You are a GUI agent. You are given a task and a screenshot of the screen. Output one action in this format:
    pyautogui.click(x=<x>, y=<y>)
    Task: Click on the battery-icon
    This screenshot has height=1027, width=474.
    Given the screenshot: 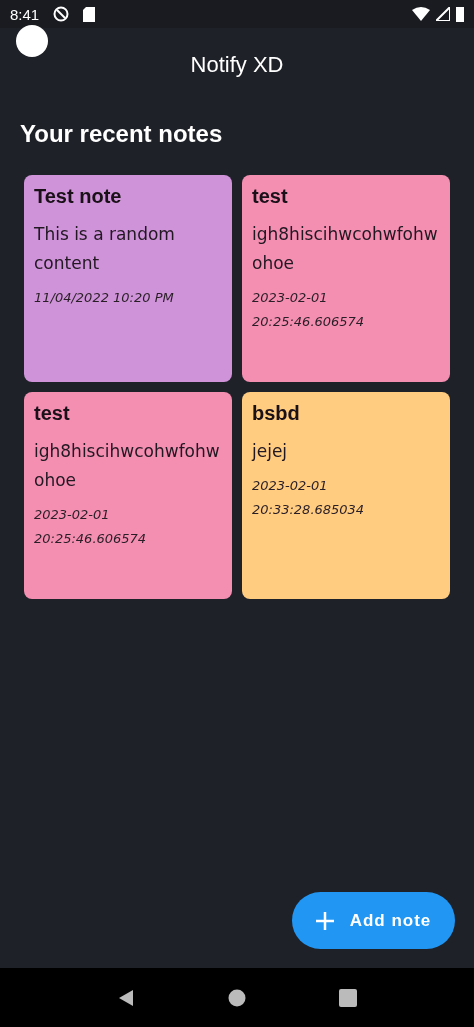 What is the action you would take?
    pyautogui.click(x=460, y=14)
    